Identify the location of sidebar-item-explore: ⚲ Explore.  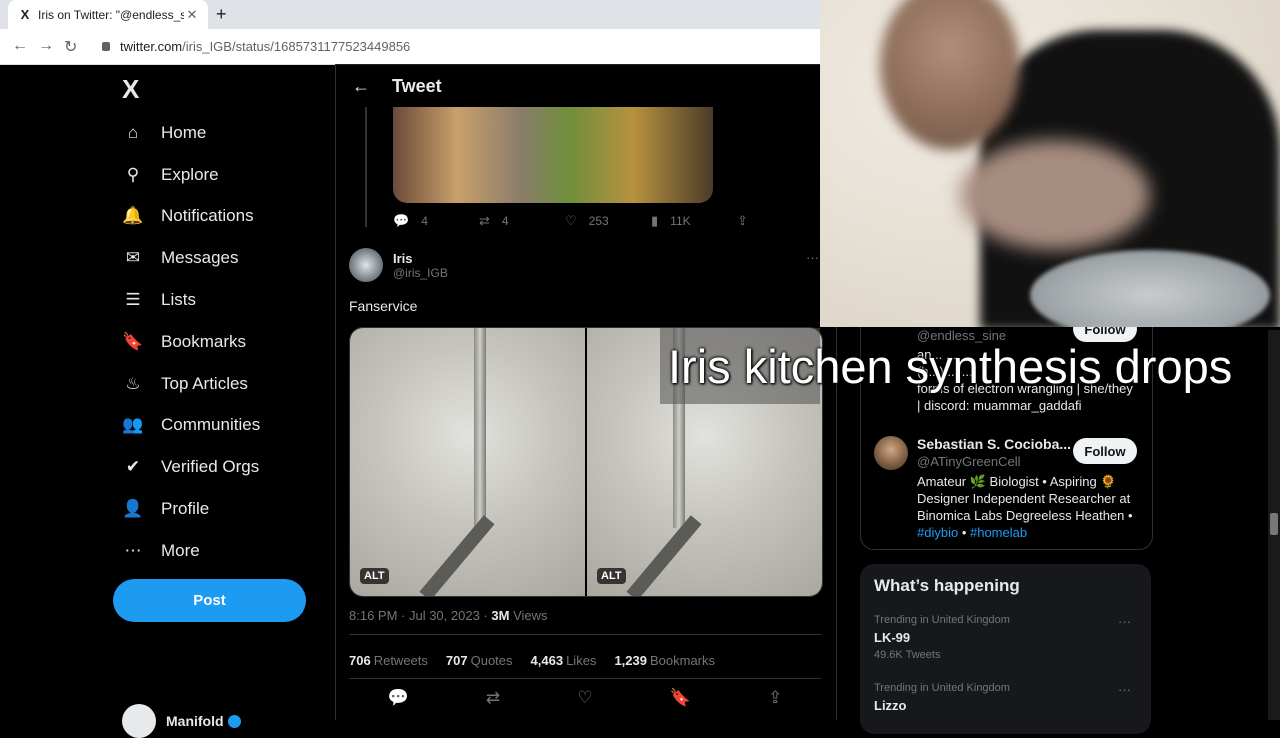
(189, 175).